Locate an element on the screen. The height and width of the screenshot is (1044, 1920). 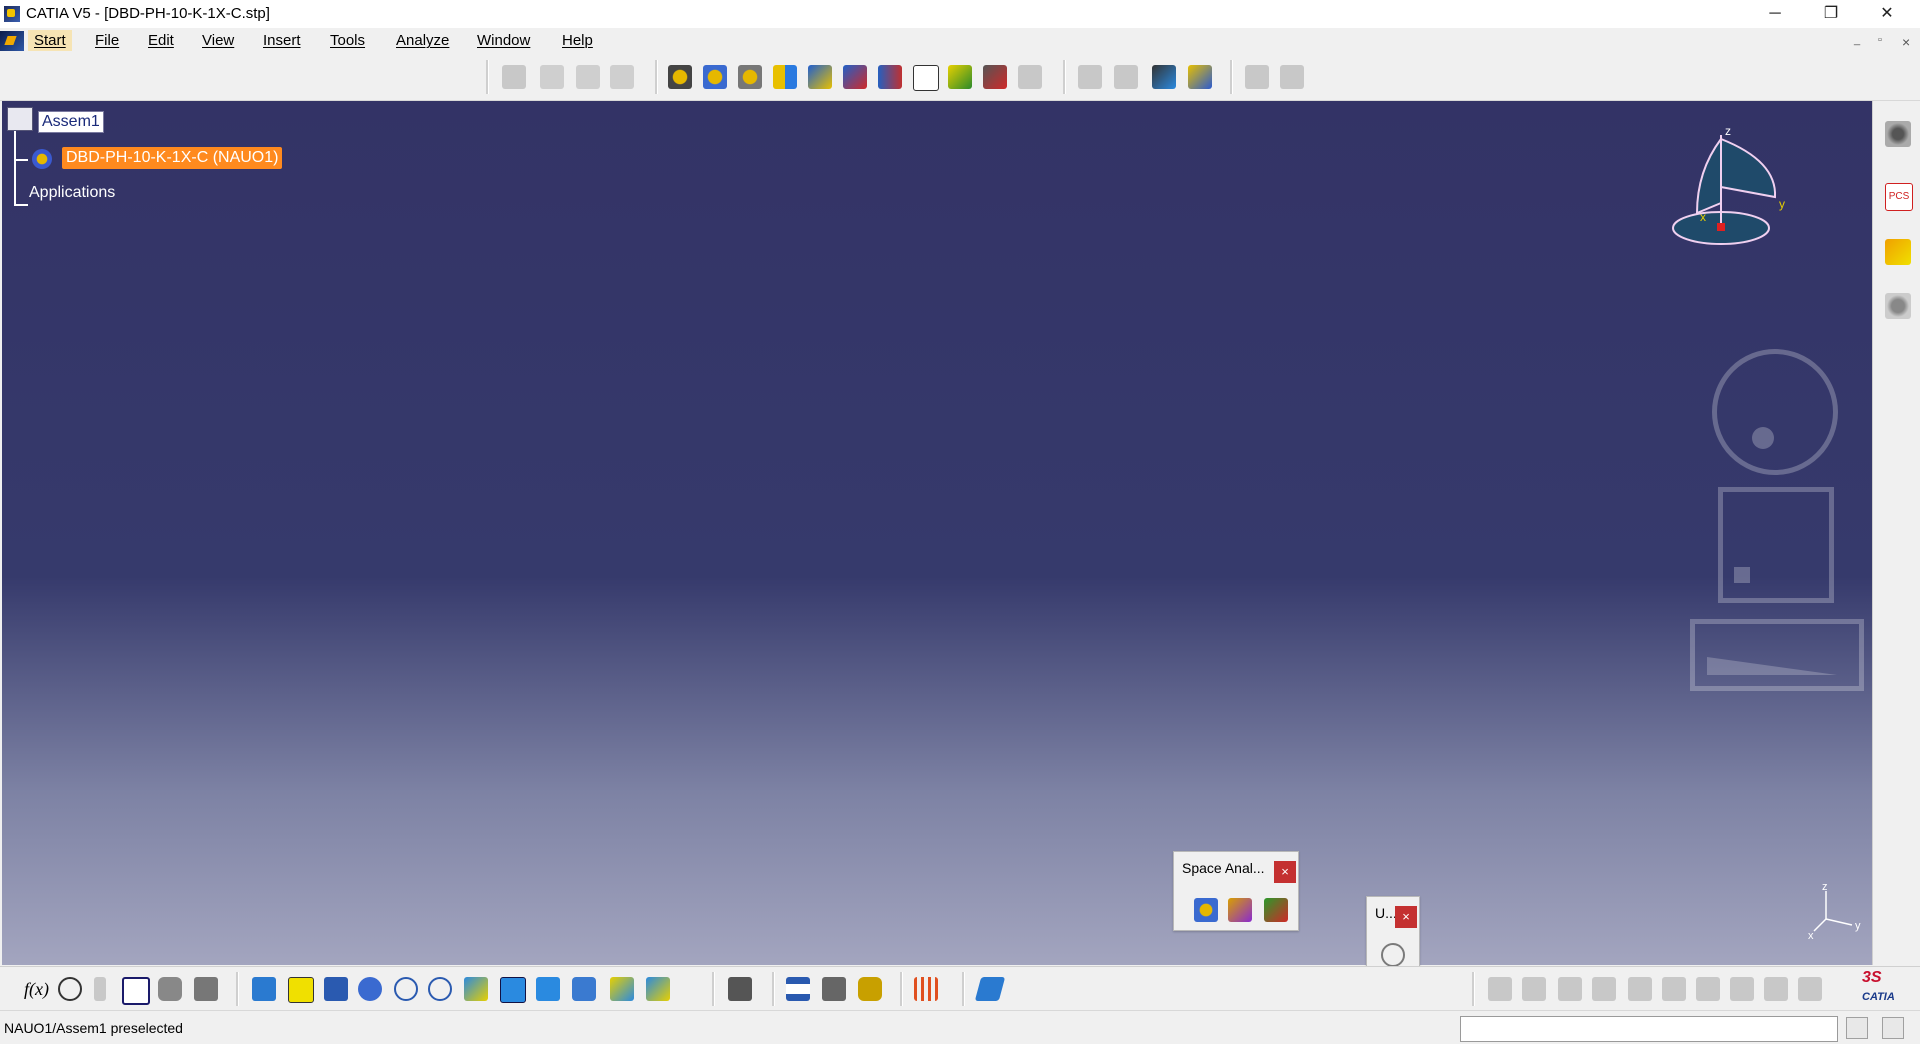
right-toolbar: PCS is located at coordinates (1896, 533).